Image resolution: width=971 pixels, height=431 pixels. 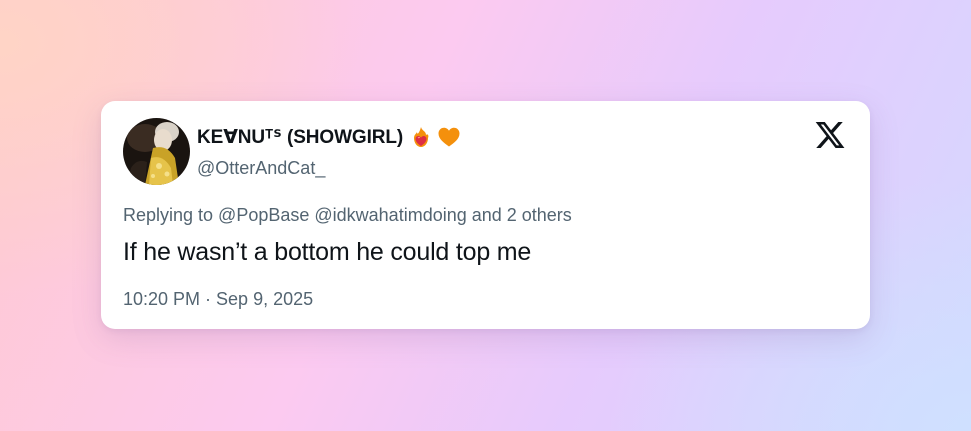 I want to click on author-name-row: KEꓯNUᵀᔆ (SHOWGIRL), so click(x=329, y=137).